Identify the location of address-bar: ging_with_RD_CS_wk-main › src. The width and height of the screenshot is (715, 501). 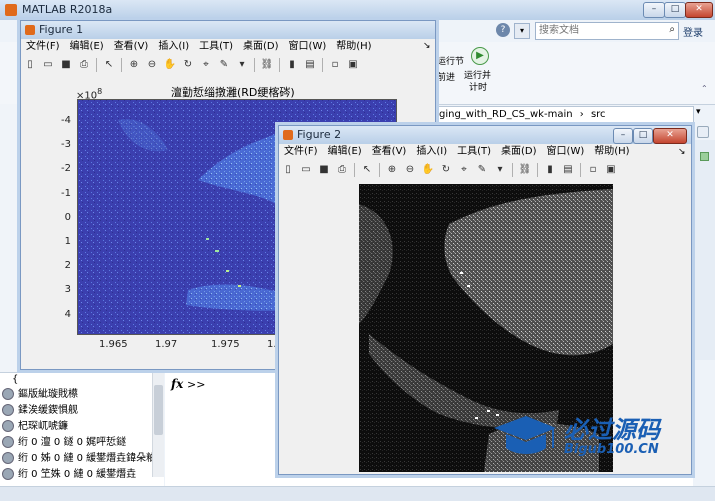
(562, 114).